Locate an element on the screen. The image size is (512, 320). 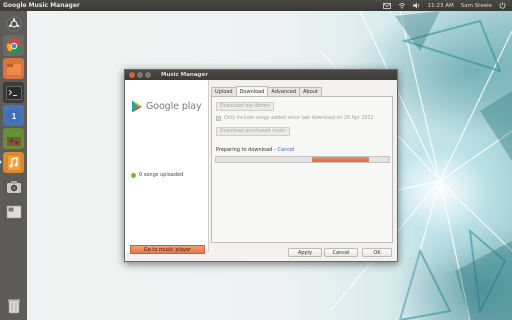
terminal-icon is located at coordinates (13, 92).